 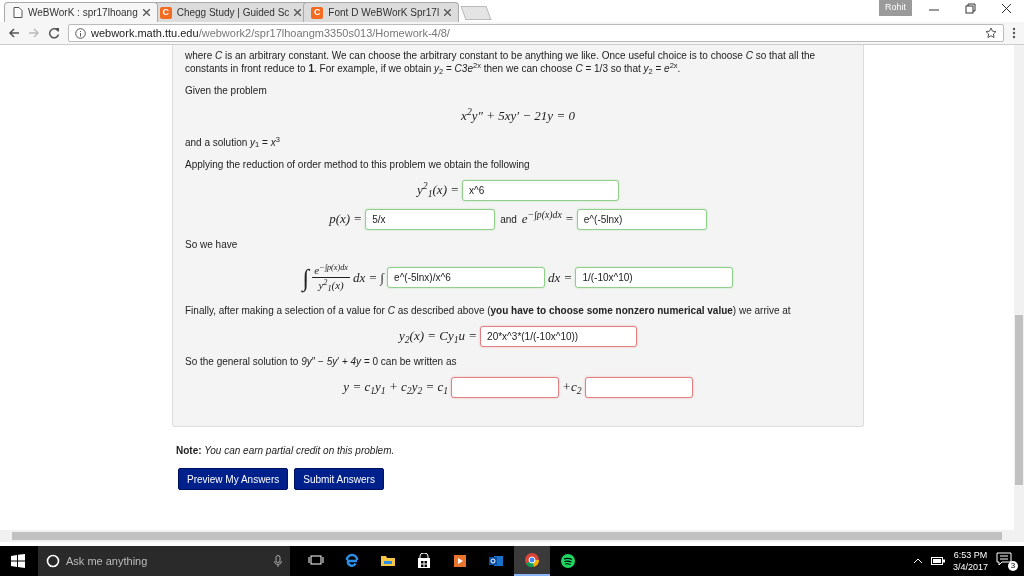 I want to click on problem-text: Applying the reduction of order method to this problem we obtain the following, so click(x=358, y=164).